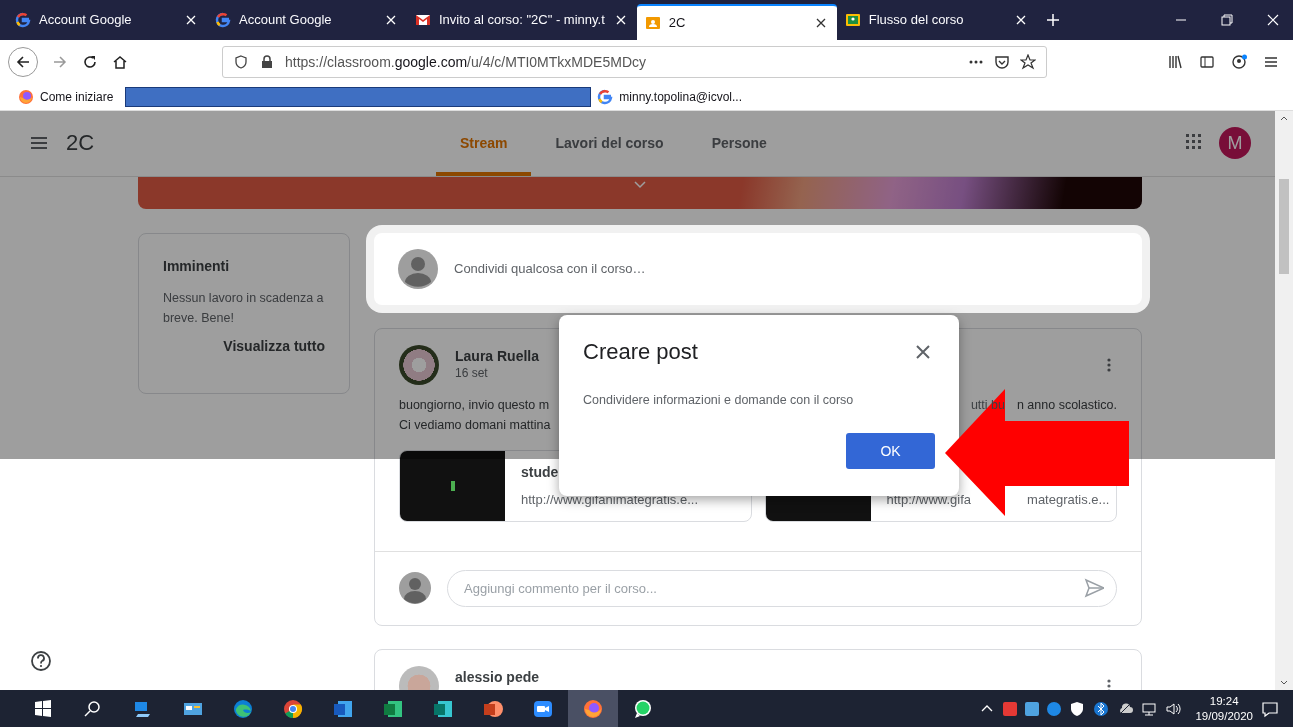 Image resolution: width=1293 pixels, height=727 pixels. Describe the element at coordinates (1270, 708) in the screenshot. I see `notification-icon` at that location.